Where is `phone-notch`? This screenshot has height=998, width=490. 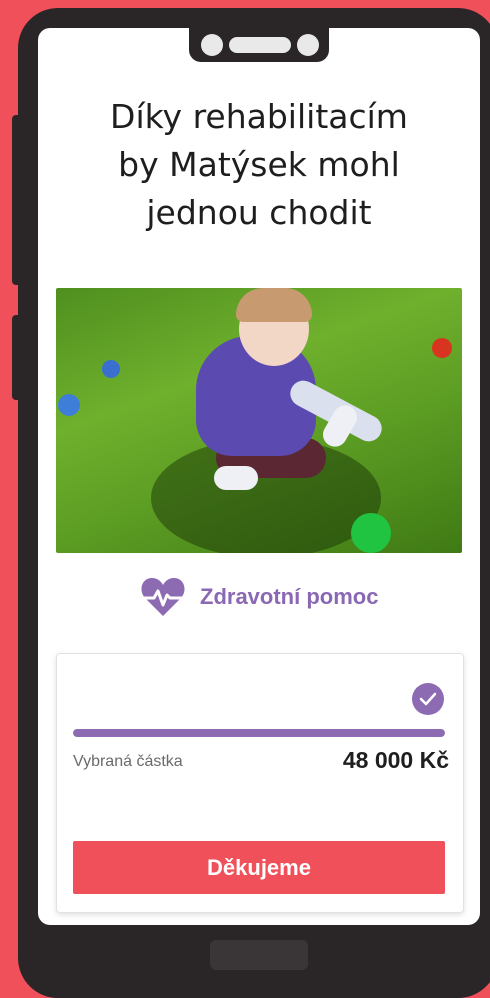
phone-notch is located at coordinates (259, 39).